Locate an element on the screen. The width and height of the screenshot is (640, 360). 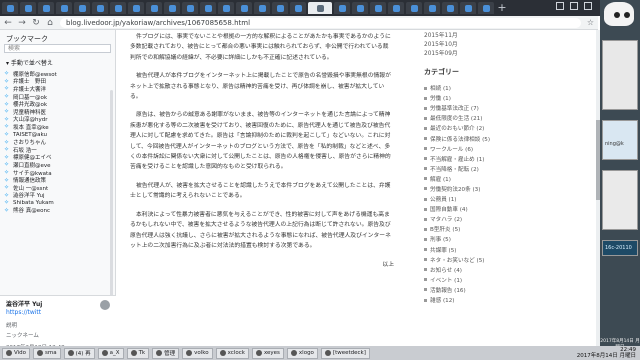
category-link: 解雇 (1) is located at coordinates (480, 179).